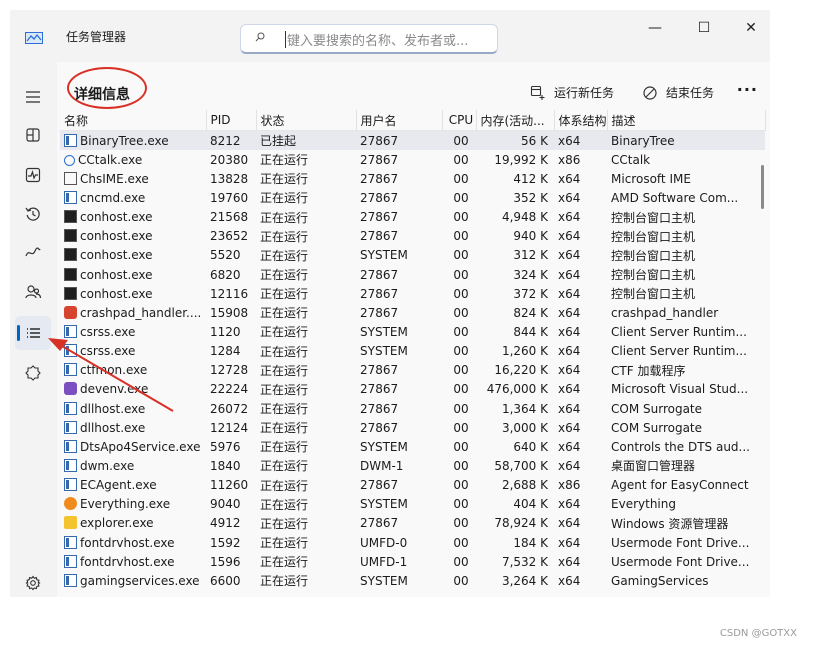 This screenshot has height=647, width=813. I want to click on watermark: CSDN @GOTXX, so click(758, 633).